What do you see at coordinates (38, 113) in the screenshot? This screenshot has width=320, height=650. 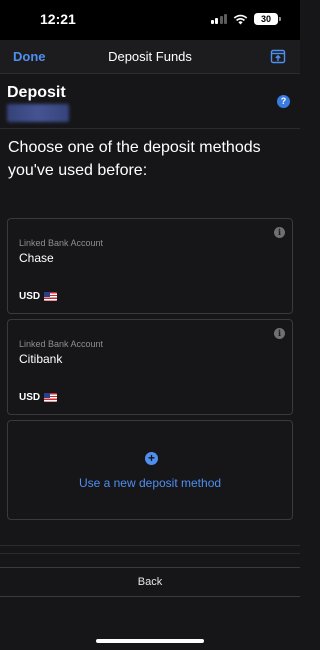 I see `redacted-account-number` at bounding box center [38, 113].